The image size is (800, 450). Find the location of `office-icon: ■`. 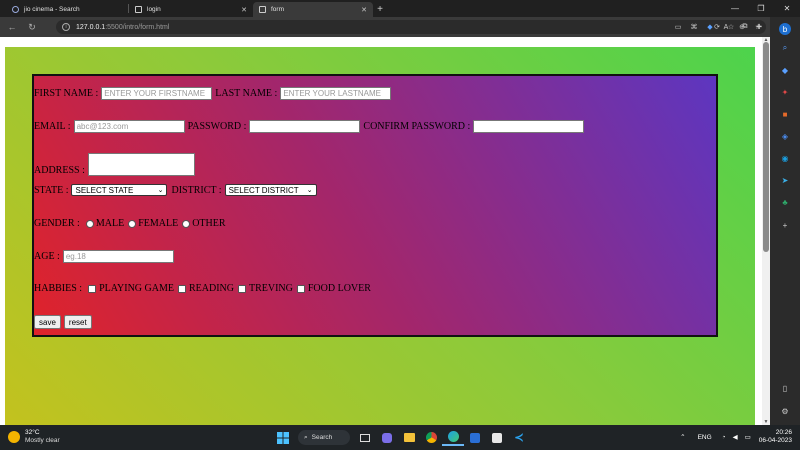

office-icon: ■ is located at coordinates (785, 114).